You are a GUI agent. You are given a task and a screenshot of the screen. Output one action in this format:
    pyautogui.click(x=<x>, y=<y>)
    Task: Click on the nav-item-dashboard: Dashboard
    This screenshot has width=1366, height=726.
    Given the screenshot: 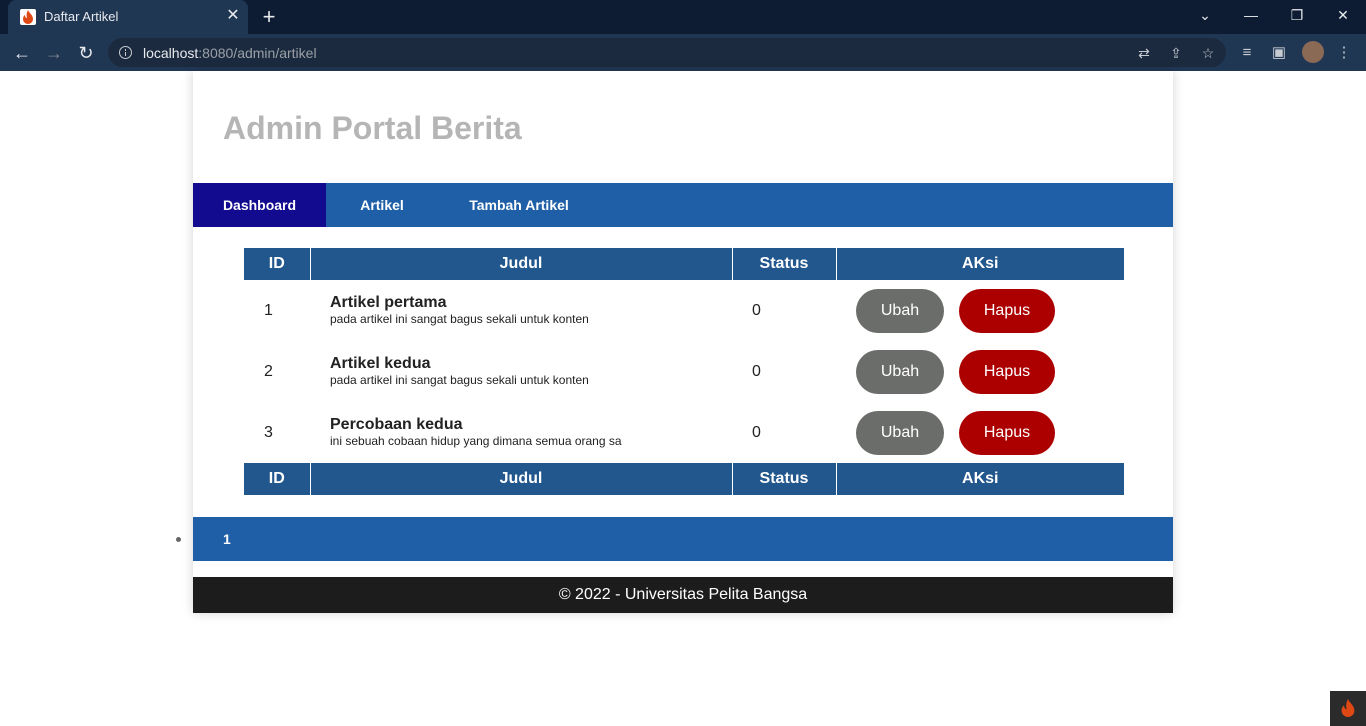 What is the action you would take?
    pyautogui.click(x=259, y=205)
    